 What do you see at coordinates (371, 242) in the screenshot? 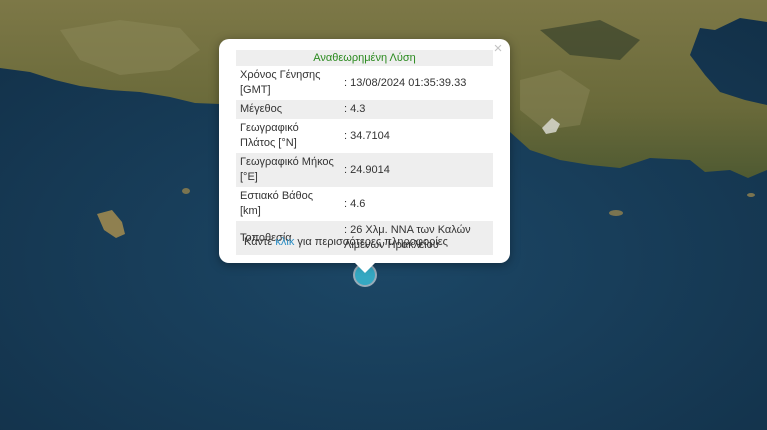
I see `more-info-suffix: για περισσότερες πληροφορίες` at bounding box center [371, 242].